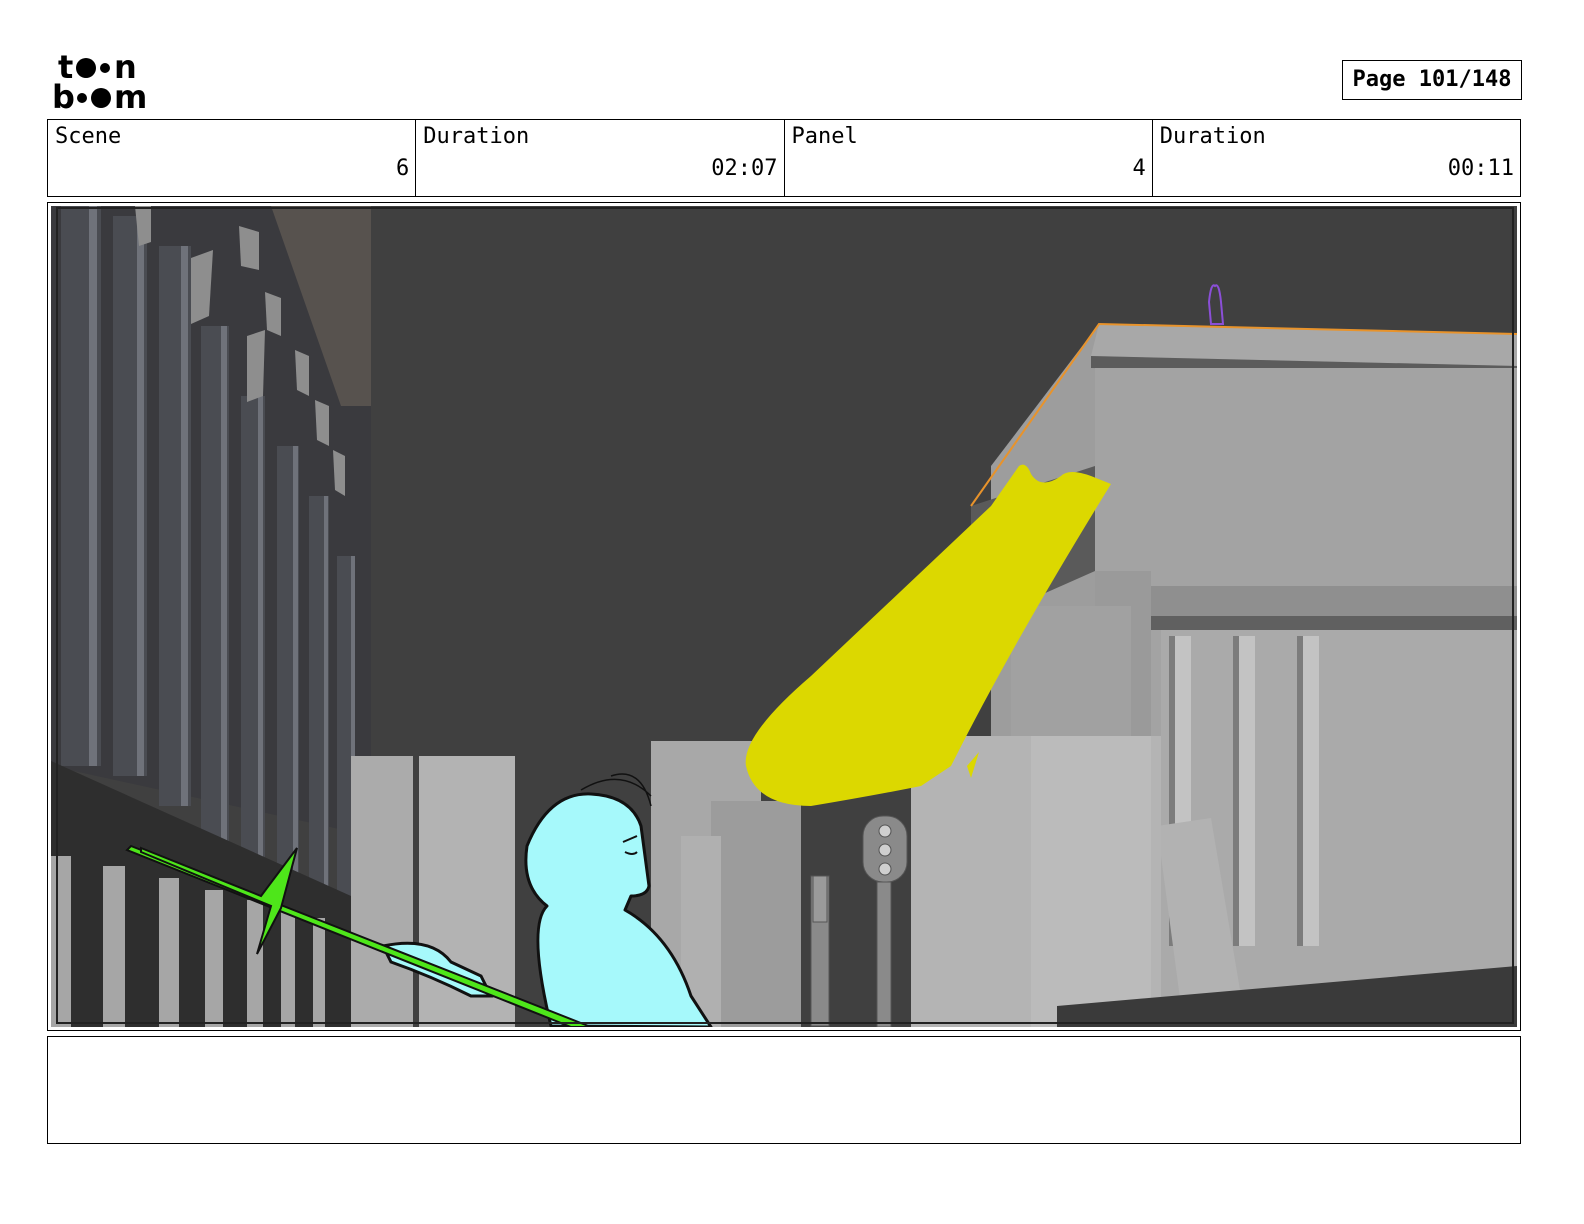 The width and height of the screenshot is (1584, 1224). Describe the element at coordinates (824, 136) in the screenshot. I see `panel-label: Panel` at that location.